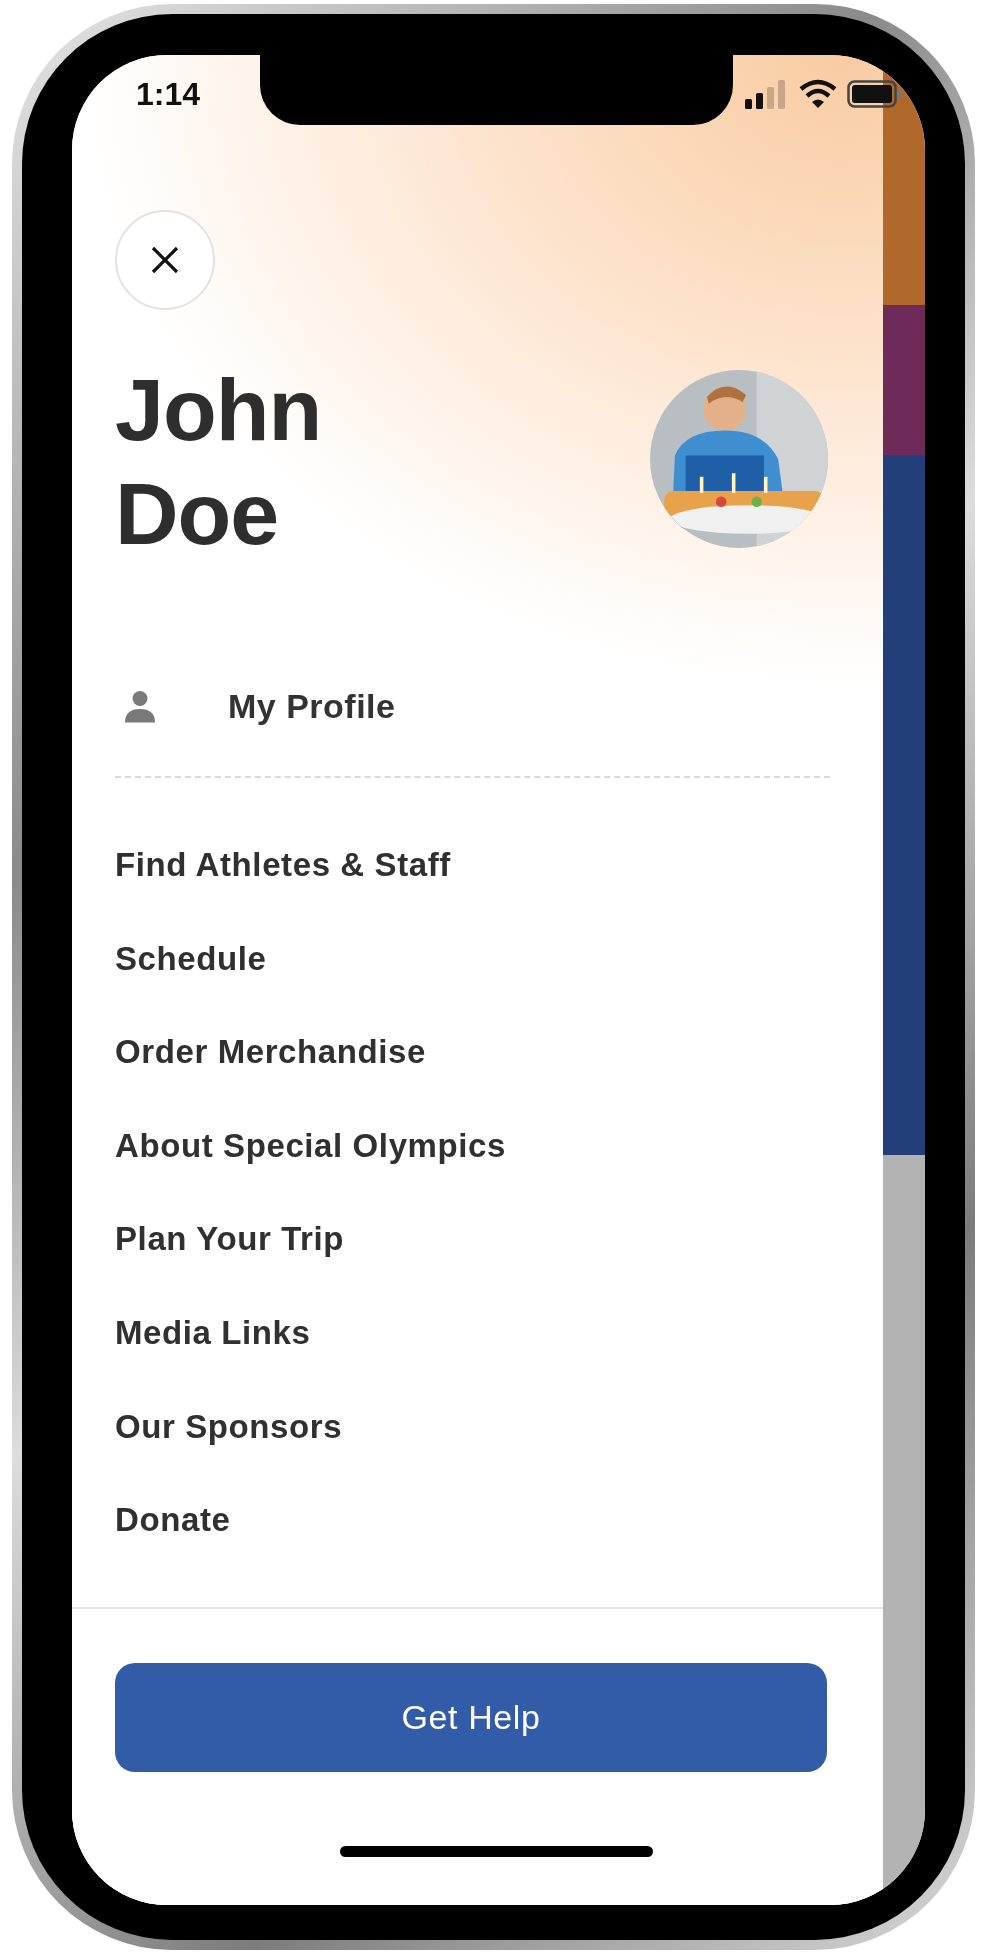 This screenshot has height=1955, width=981. Describe the element at coordinates (191, 958) in the screenshot. I see `menu-item: Schedule` at that location.